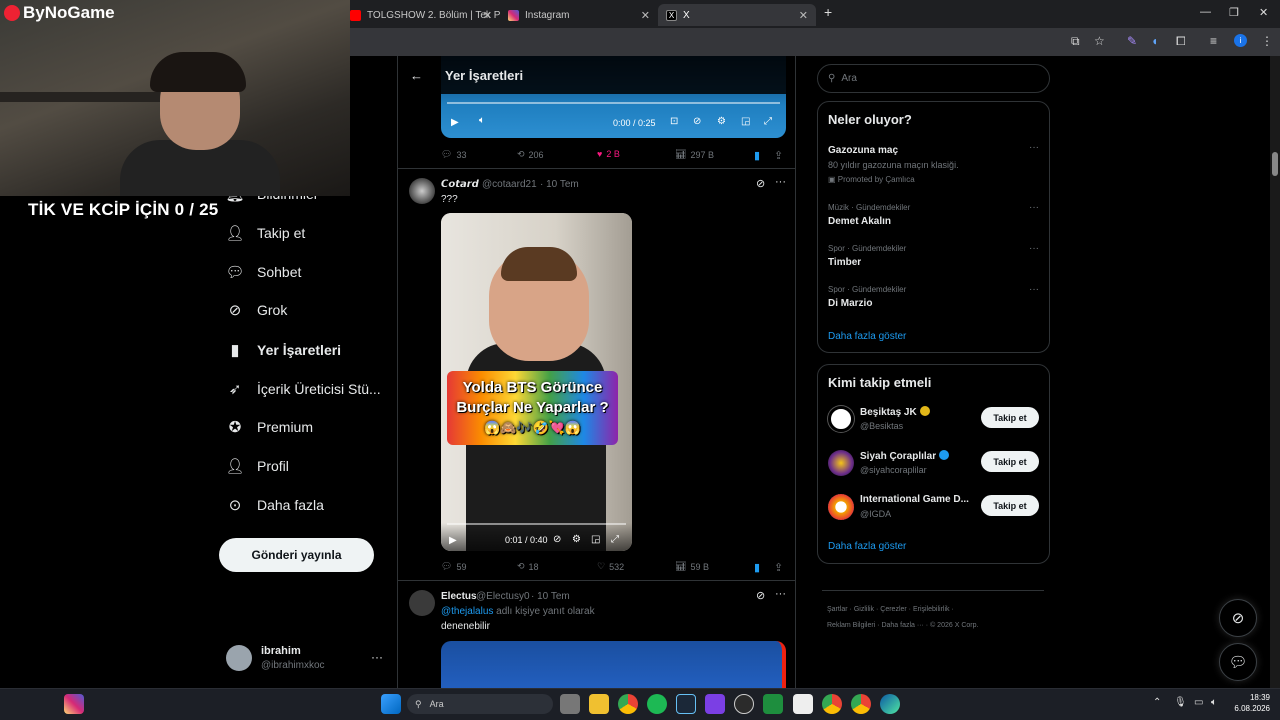 Image resolution: width=1280 pixels, height=720 pixels. I want to click on volume-icon: 🔈︎, so click(1214, 702).